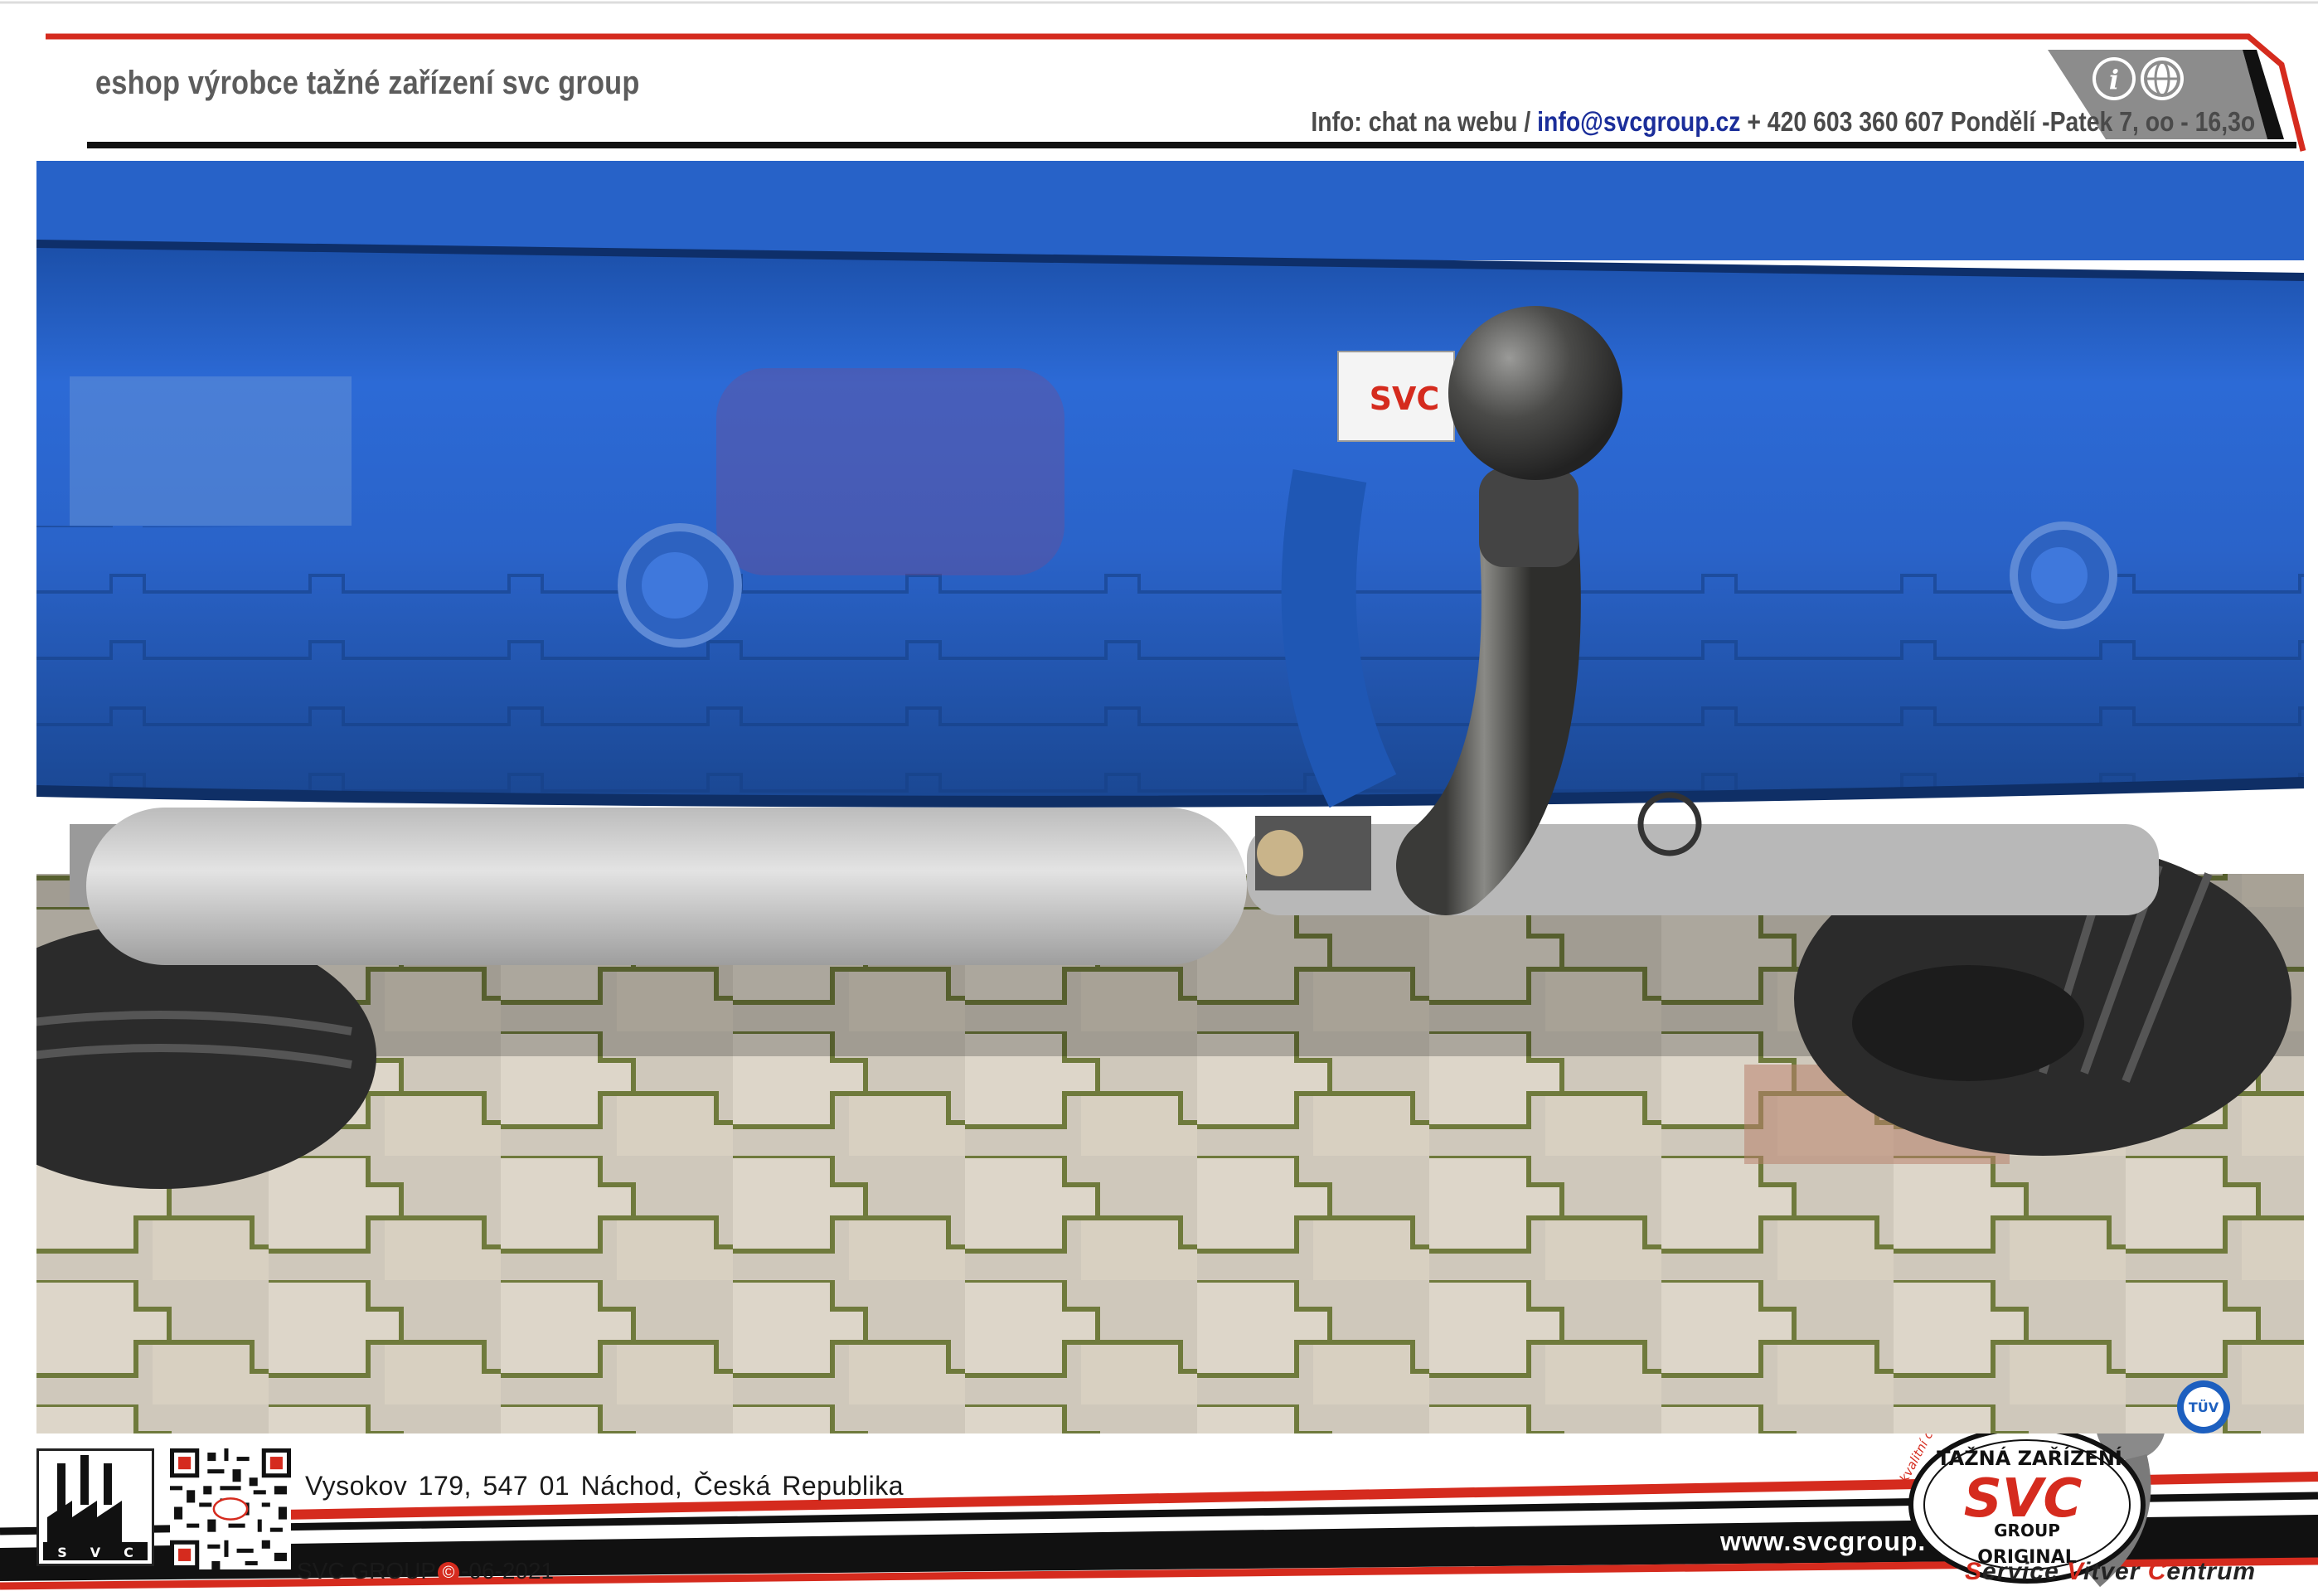  I want to click on contact-prefix: Info: chat na webu /, so click(1421, 122).